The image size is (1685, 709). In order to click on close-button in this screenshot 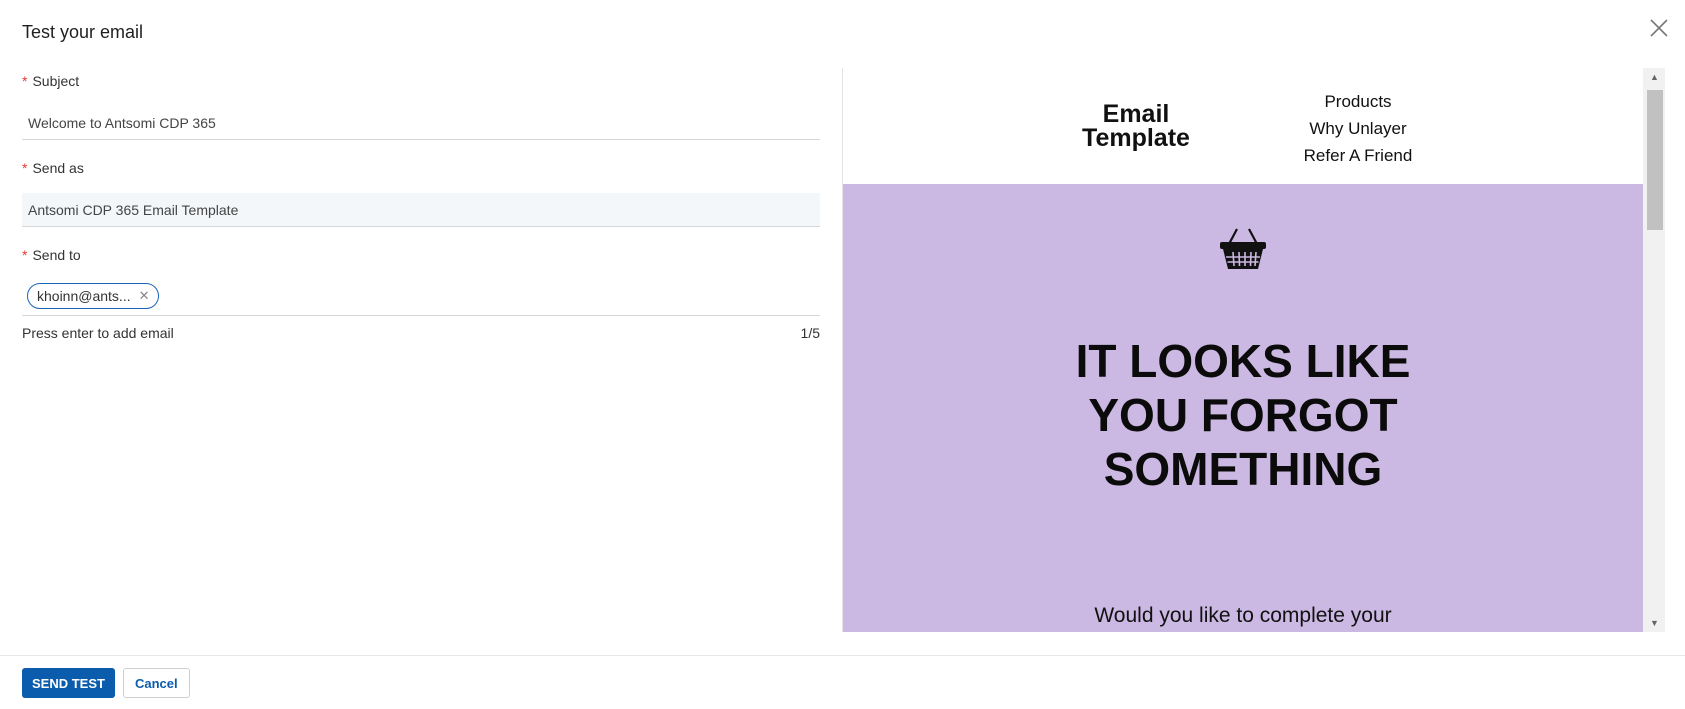, I will do `click(1659, 28)`.